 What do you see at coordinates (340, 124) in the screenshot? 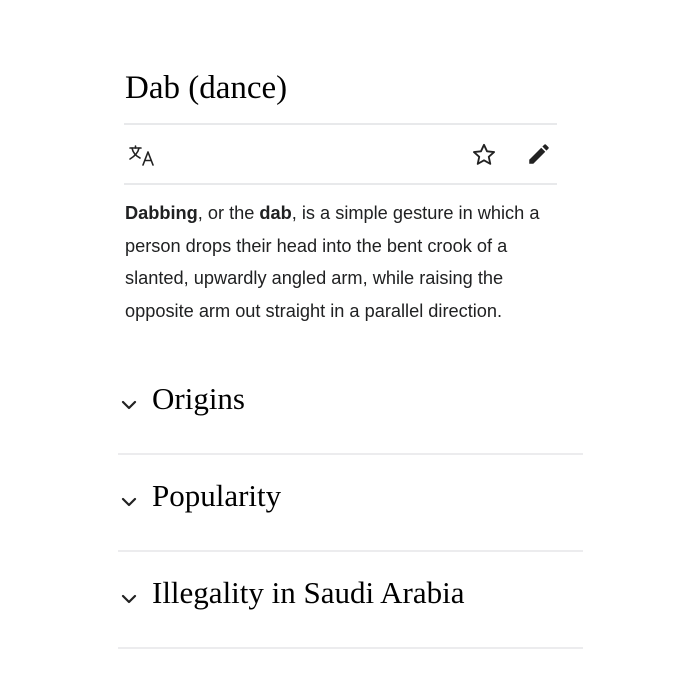
I see `title-divider` at bounding box center [340, 124].